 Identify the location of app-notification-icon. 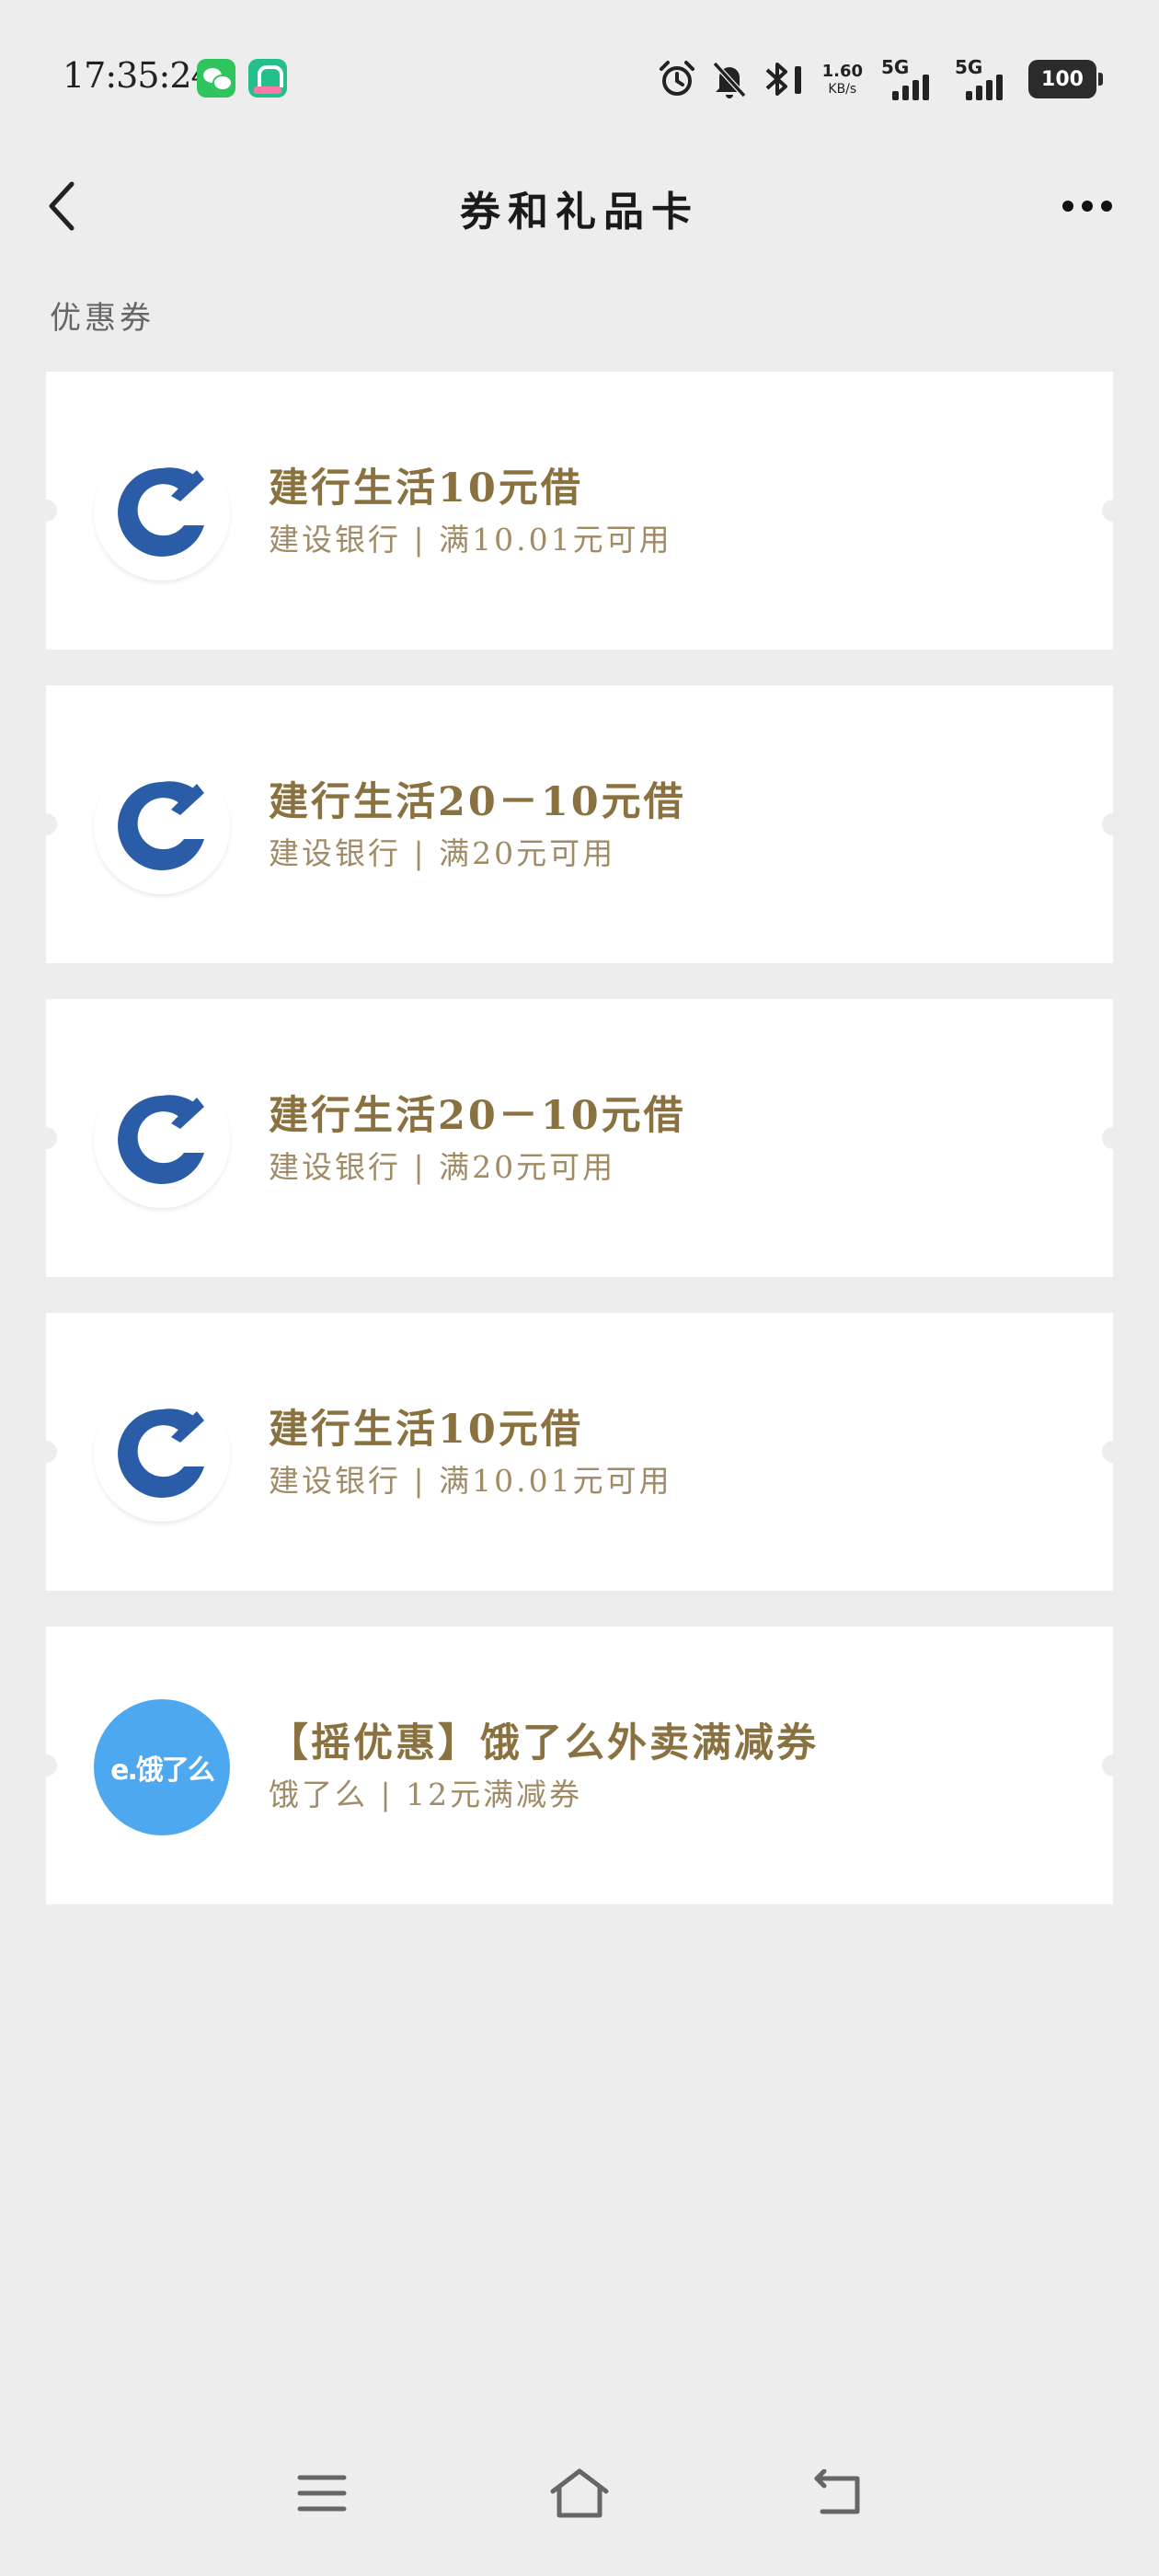
(267, 78).